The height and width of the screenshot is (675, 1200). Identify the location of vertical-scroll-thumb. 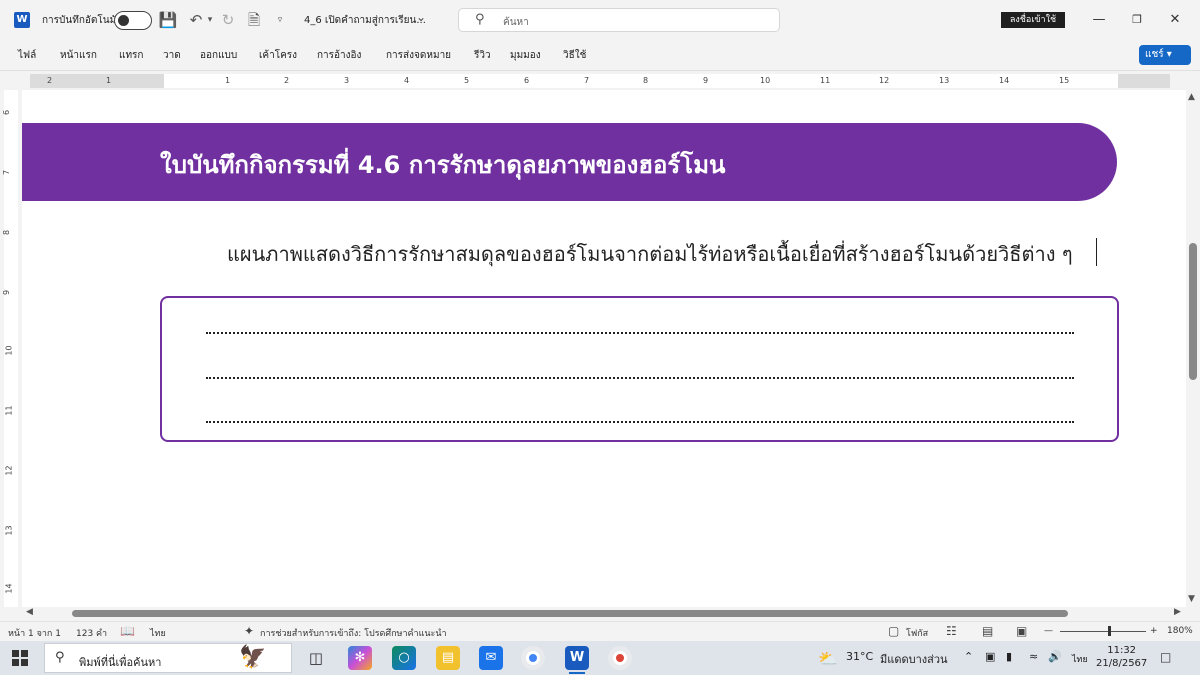
(1193, 311).